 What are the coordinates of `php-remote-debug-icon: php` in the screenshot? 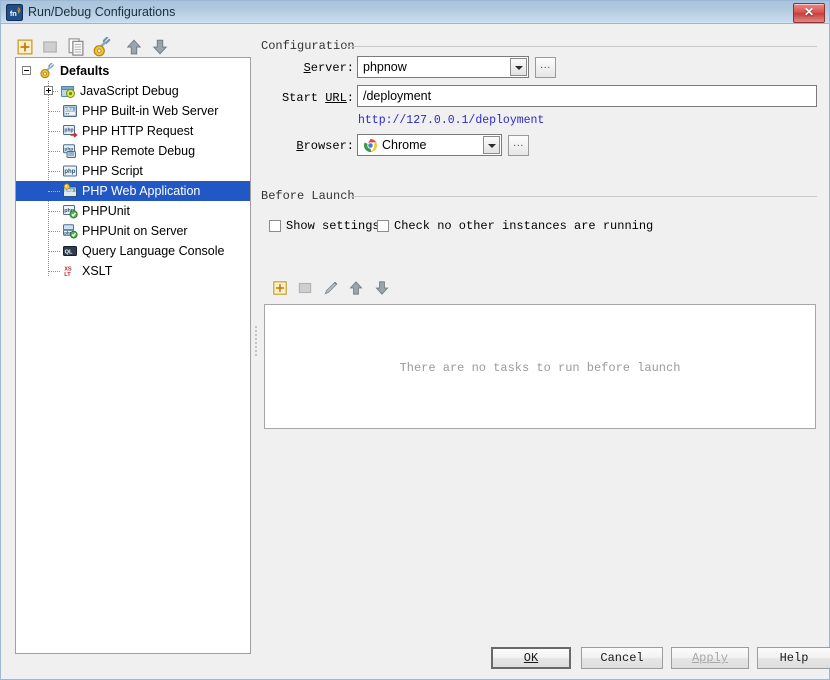 It's located at (70, 151).